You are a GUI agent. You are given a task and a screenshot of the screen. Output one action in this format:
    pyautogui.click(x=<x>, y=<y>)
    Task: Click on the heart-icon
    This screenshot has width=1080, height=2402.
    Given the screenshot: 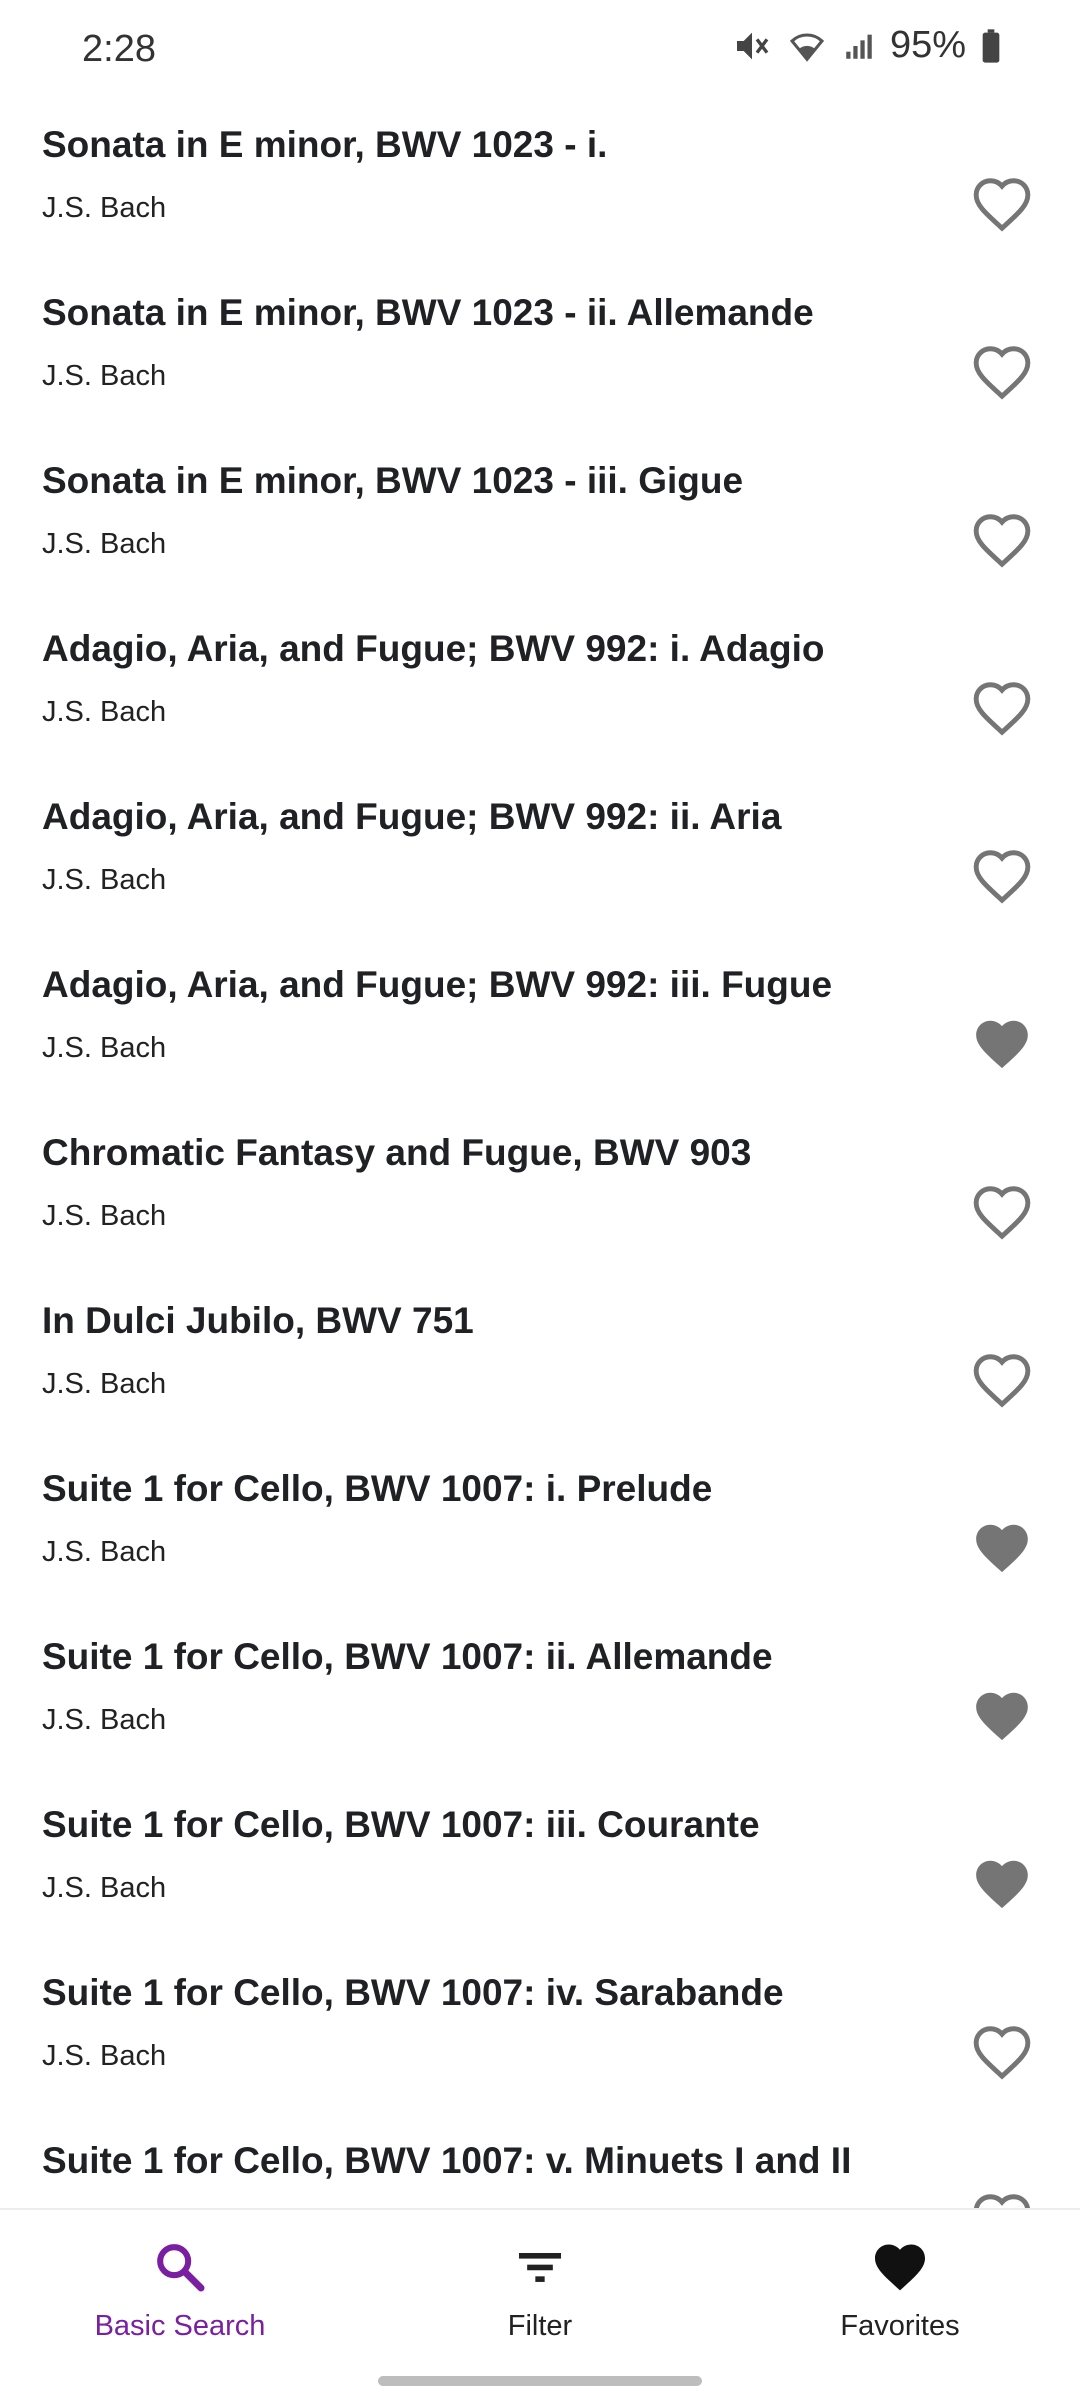 What is the action you would take?
    pyautogui.click(x=900, y=2267)
    